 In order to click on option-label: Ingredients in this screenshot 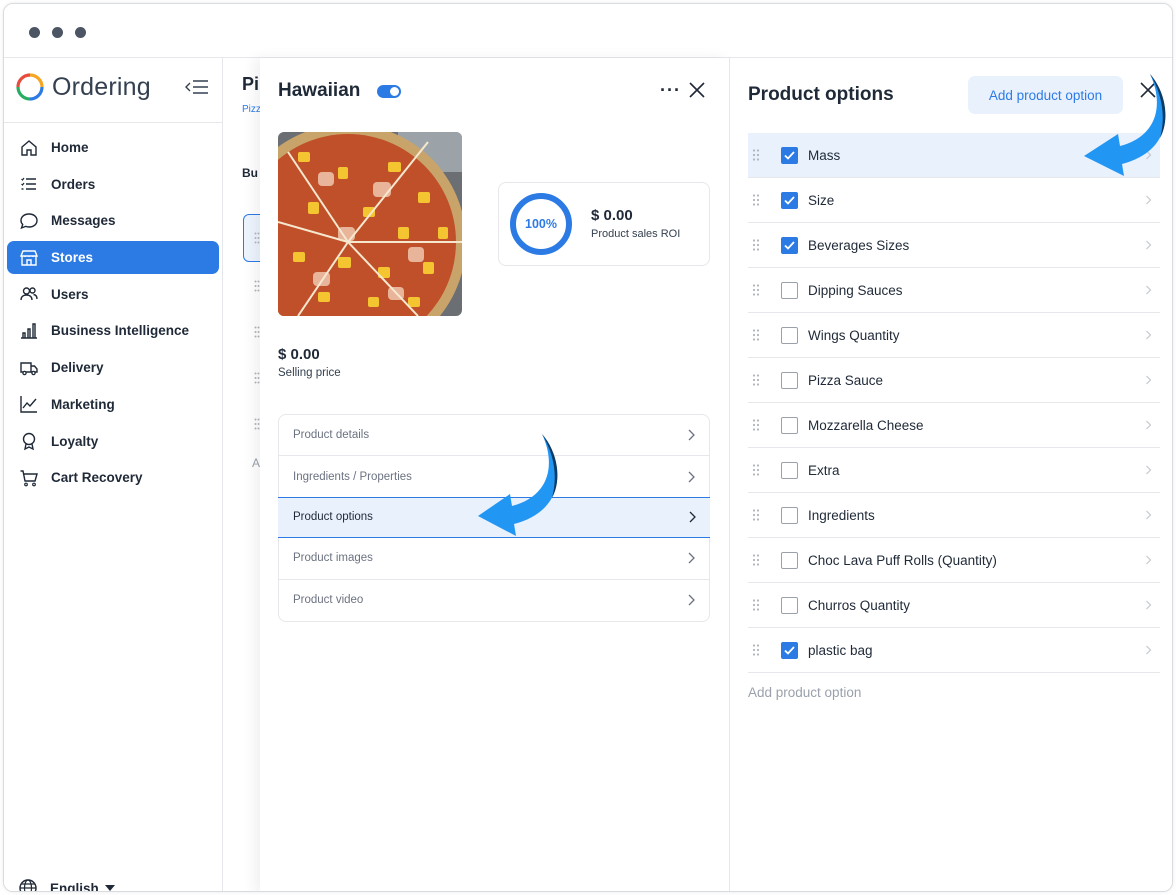, I will do `click(841, 515)`.